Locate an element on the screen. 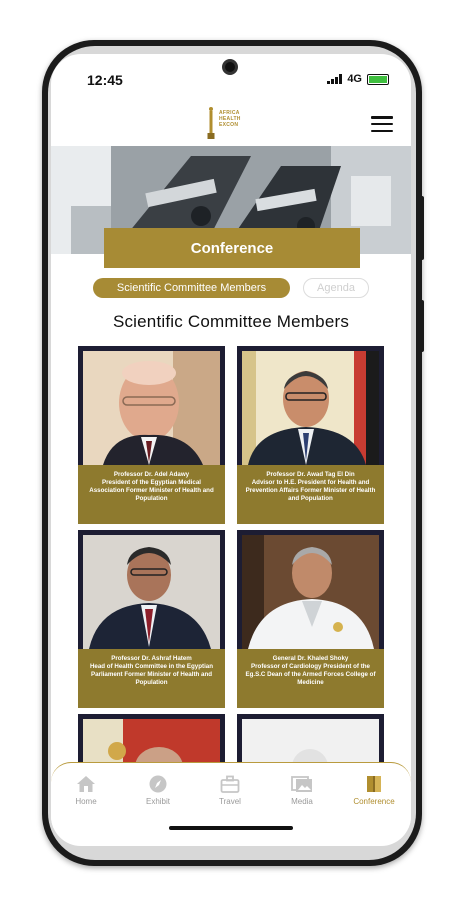  tab-agenda: Agenda is located at coordinates (336, 288).